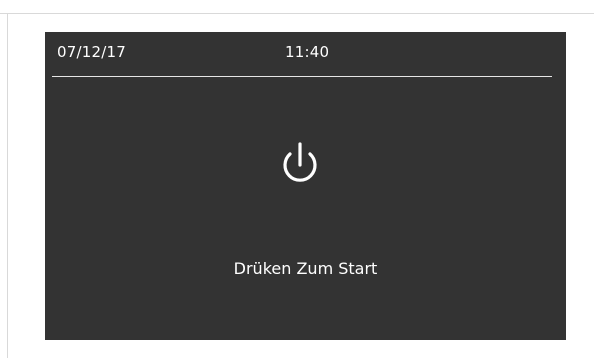 This screenshot has height=358, width=594. What do you see at coordinates (305, 268) in the screenshot?
I see `start-prompt-label: Drüken Zum Start` at bounding box center [305, 268].